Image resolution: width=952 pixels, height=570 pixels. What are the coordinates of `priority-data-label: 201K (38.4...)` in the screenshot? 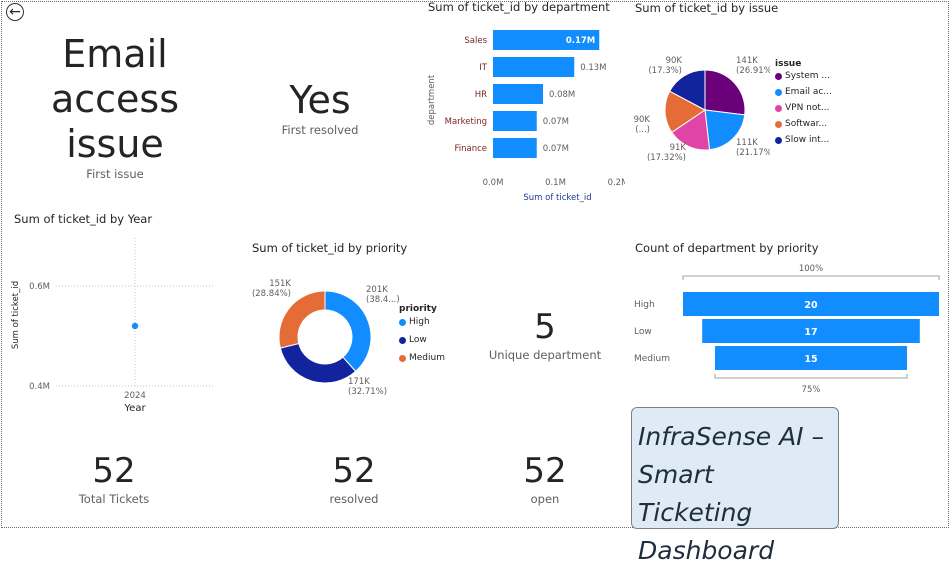 It's located at (383, 295).